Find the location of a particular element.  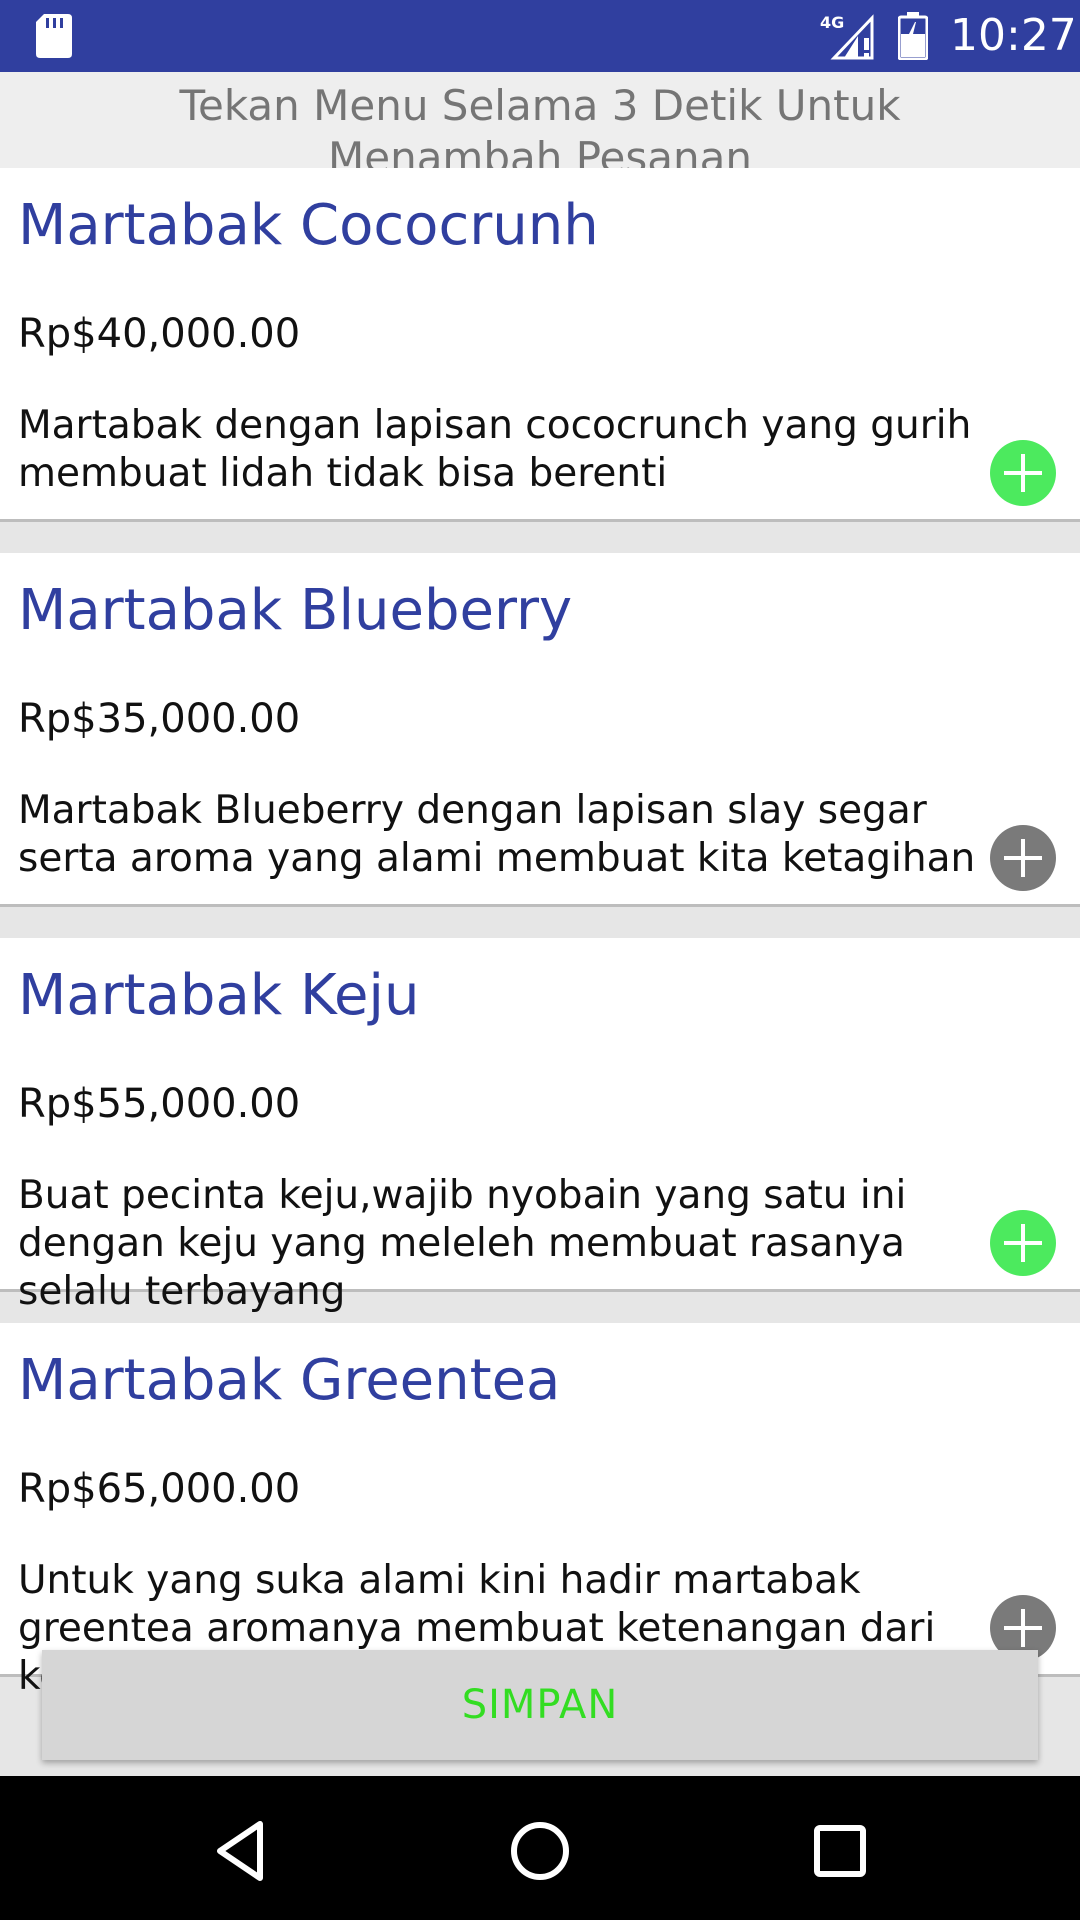

menu-item-name: Martabak Greentea is located at coordinates (289, 1380).